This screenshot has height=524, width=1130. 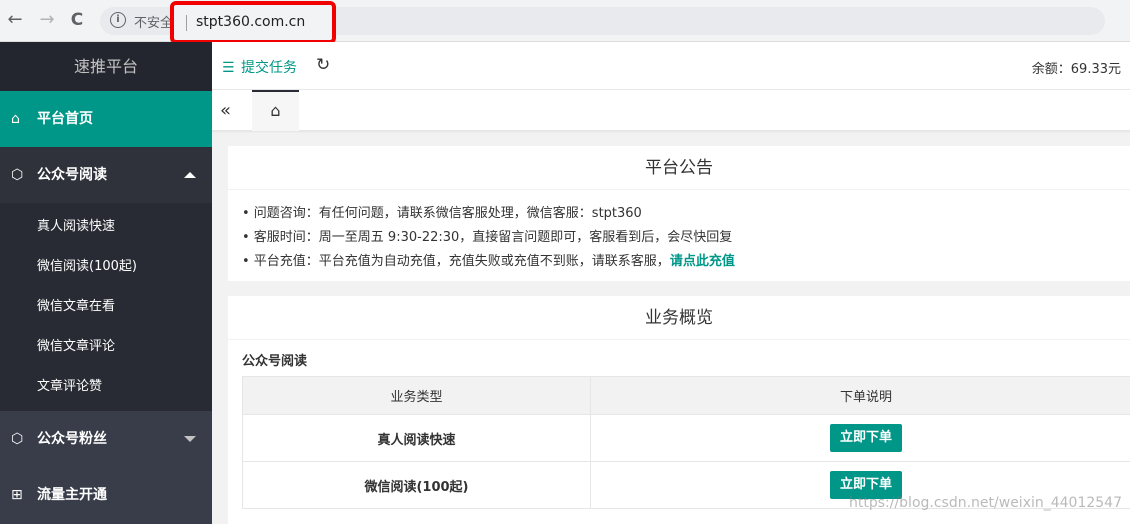 What do you see at coordinates (106, 267) in the screenshot?
I see `submenu-item-wechat-read: 微信阅读(100起)` at bounding box center [106, 267].